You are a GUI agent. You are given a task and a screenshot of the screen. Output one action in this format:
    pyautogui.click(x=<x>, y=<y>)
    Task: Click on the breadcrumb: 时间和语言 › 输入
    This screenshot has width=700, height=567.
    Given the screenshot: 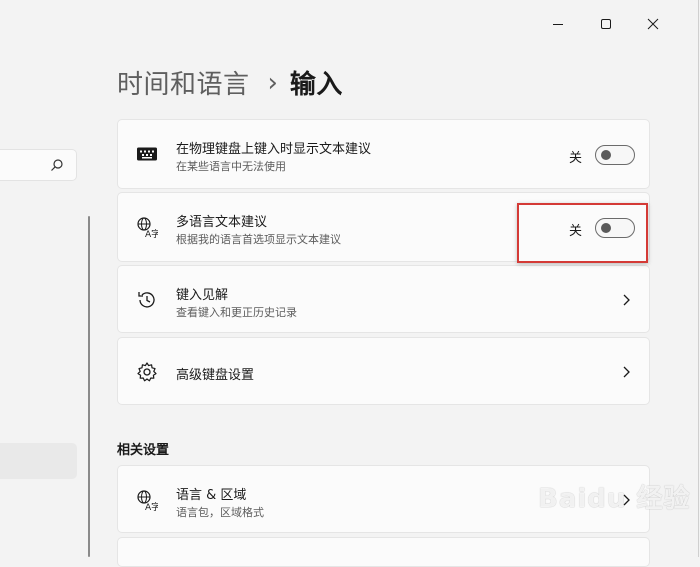 What is the action you would take?
    pyautogui.click(x=230, y=82)
    